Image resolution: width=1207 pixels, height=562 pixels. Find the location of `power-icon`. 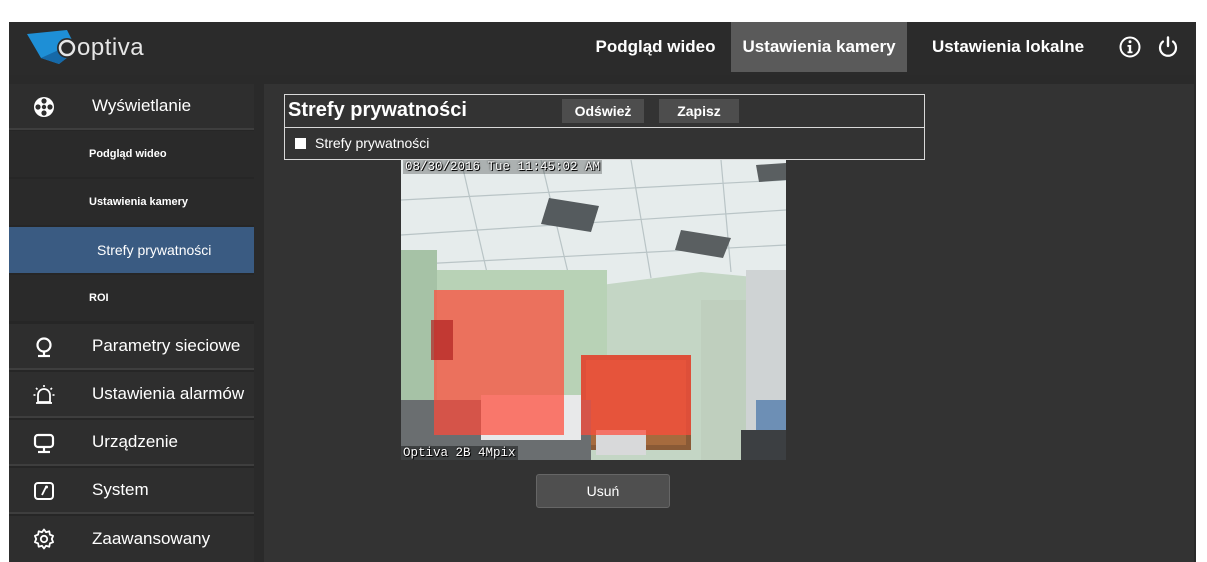

power-icon is located at coordinates (1168, 47).